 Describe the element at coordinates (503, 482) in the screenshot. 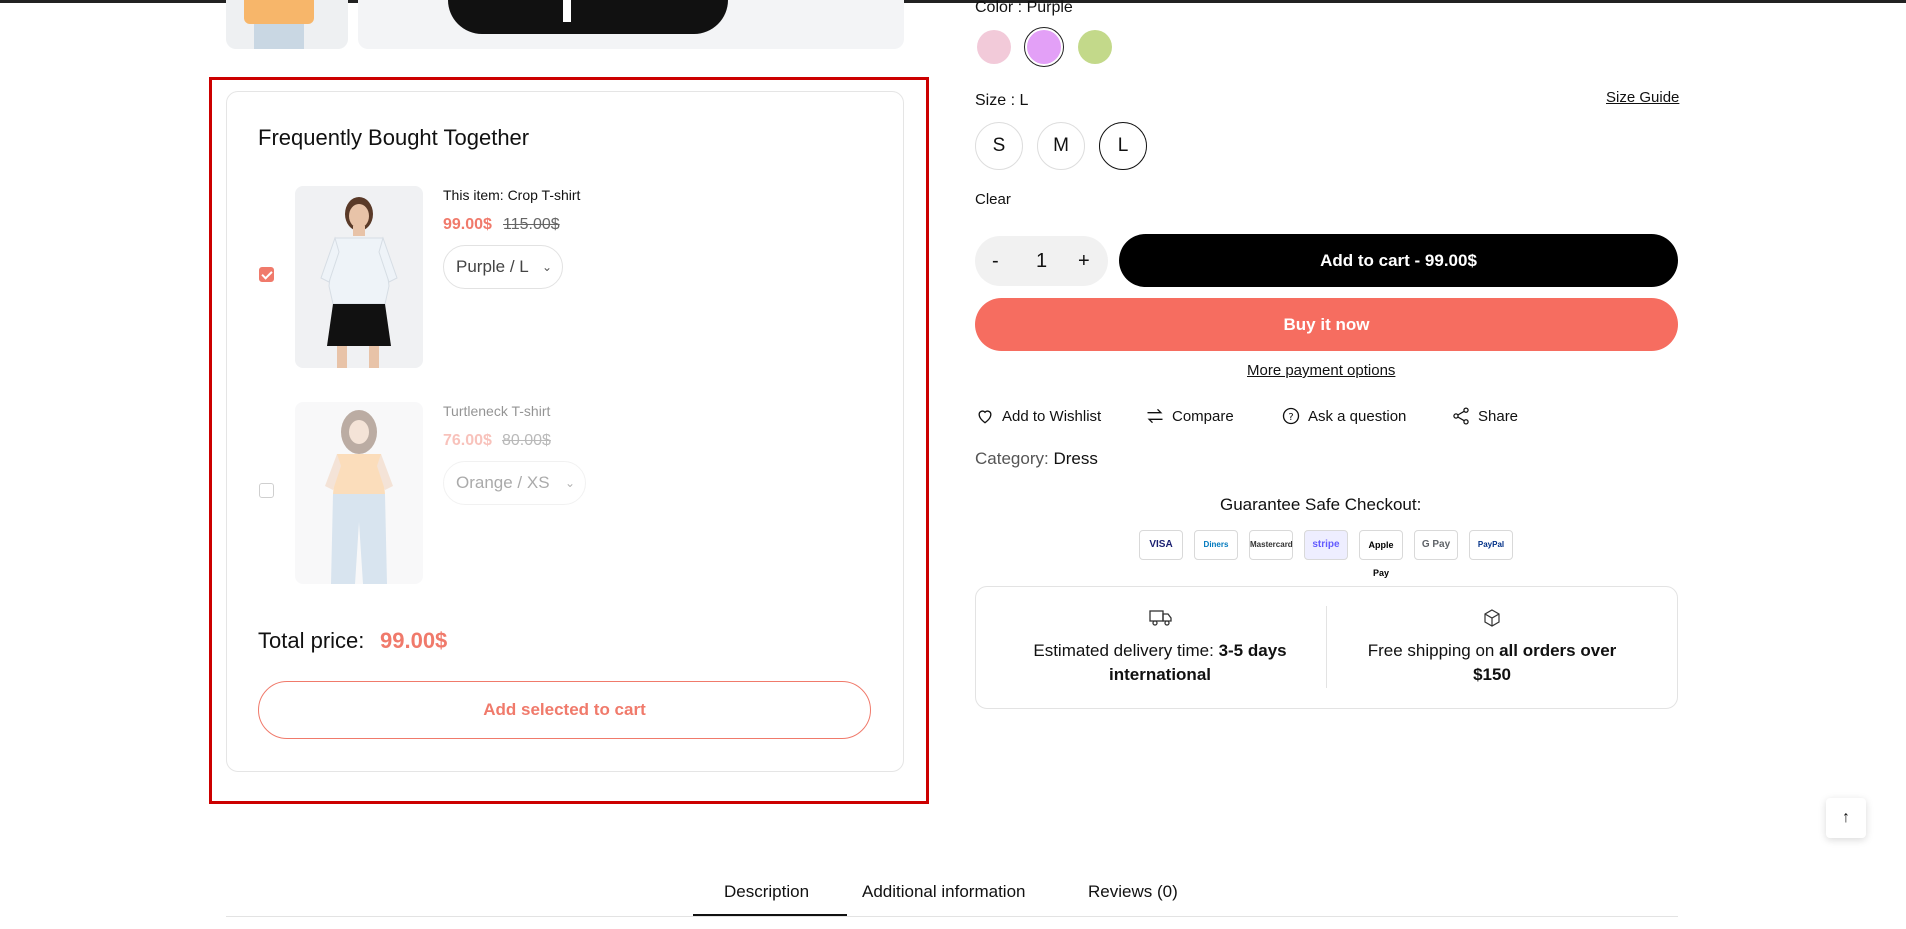

I see `variant-value: Orange / XS` at that location.